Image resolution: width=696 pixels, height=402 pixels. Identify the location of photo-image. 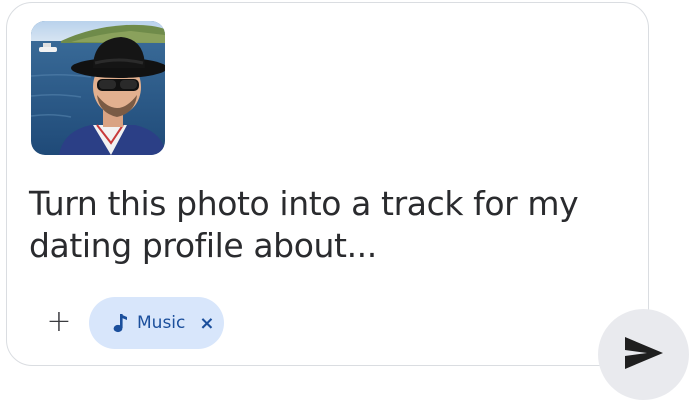
(98, 88).